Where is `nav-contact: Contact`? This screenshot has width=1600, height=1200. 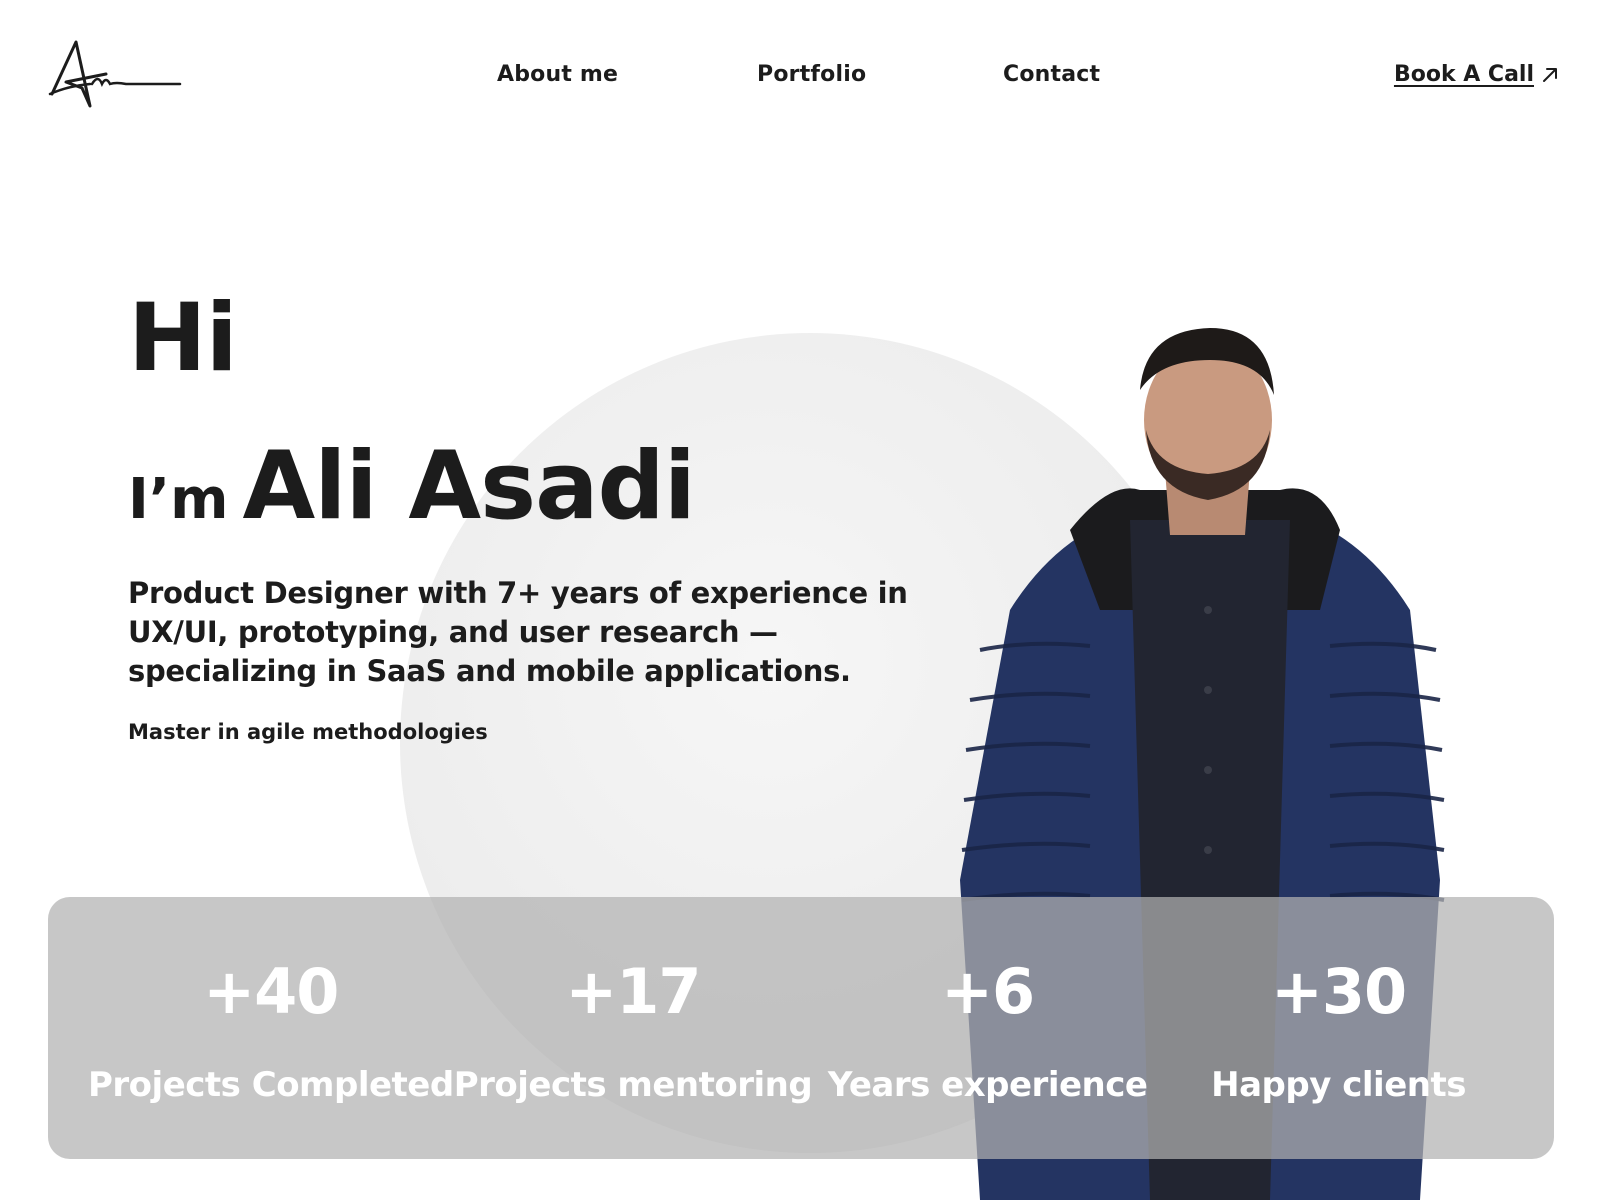 nav-contact: Contact is located at coordinates (1051, 74).